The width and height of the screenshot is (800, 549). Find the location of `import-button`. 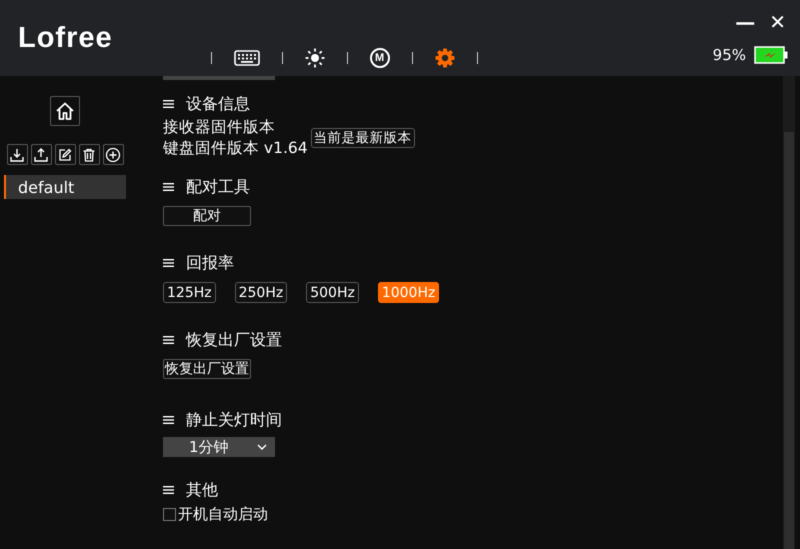

import-button is located at coordinates (17, 154).